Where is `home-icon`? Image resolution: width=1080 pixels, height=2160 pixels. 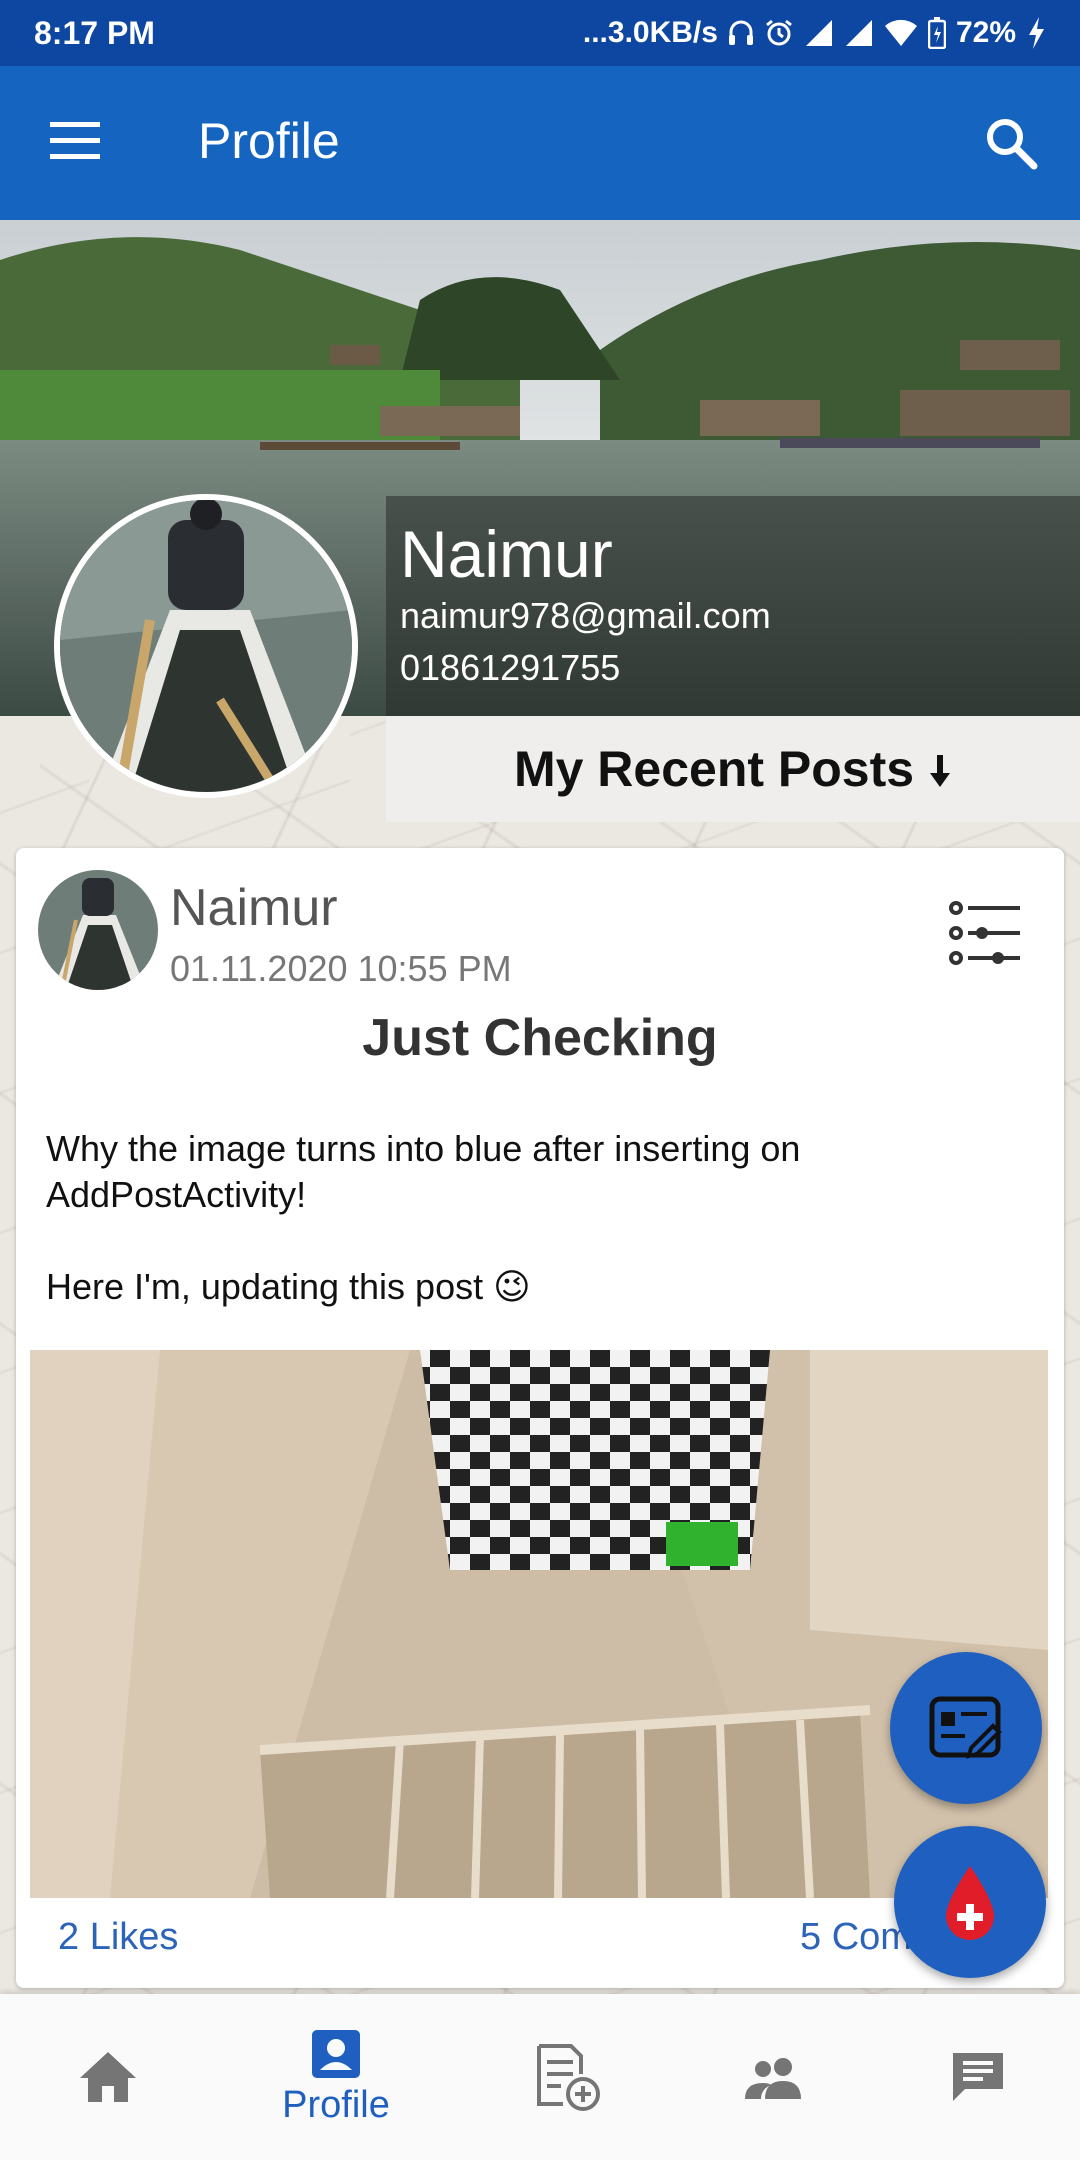
home-icon is located at coordinates (108, 2077).